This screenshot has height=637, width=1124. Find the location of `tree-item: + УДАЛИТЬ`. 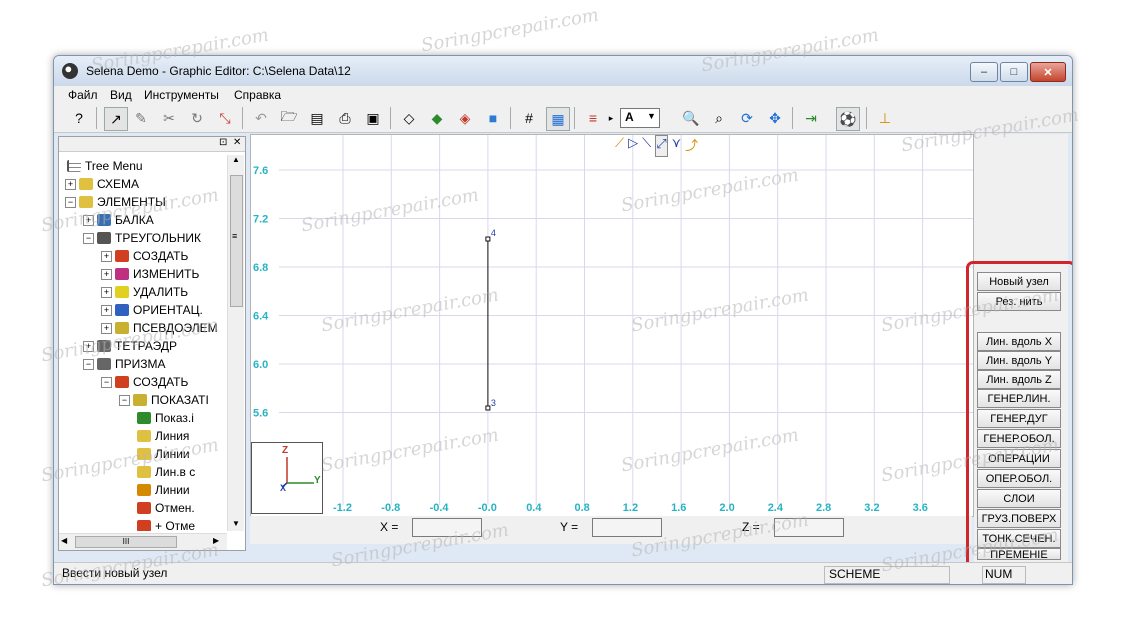

tree-item: + УДАЛИТЬ is located at coordinates (144, 292).